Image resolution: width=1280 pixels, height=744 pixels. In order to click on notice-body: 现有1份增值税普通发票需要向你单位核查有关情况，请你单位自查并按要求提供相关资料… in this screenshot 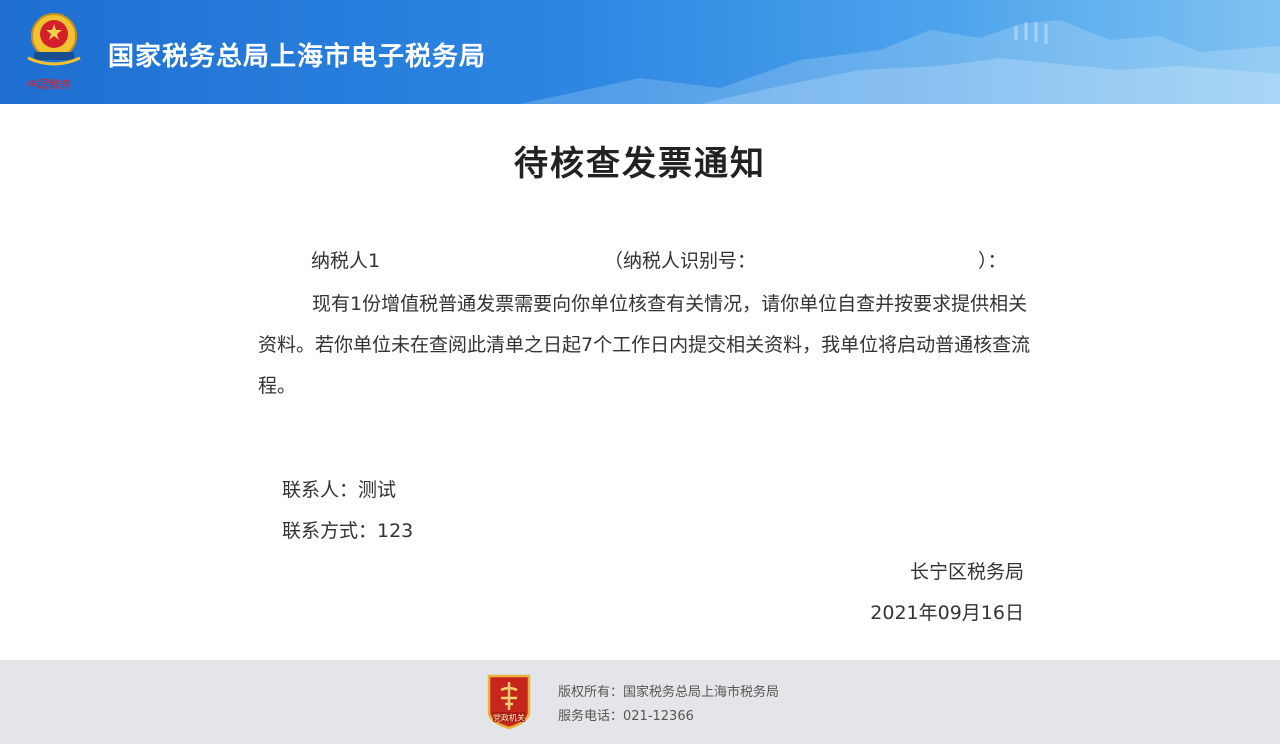, I will do `click(644, 345)`.